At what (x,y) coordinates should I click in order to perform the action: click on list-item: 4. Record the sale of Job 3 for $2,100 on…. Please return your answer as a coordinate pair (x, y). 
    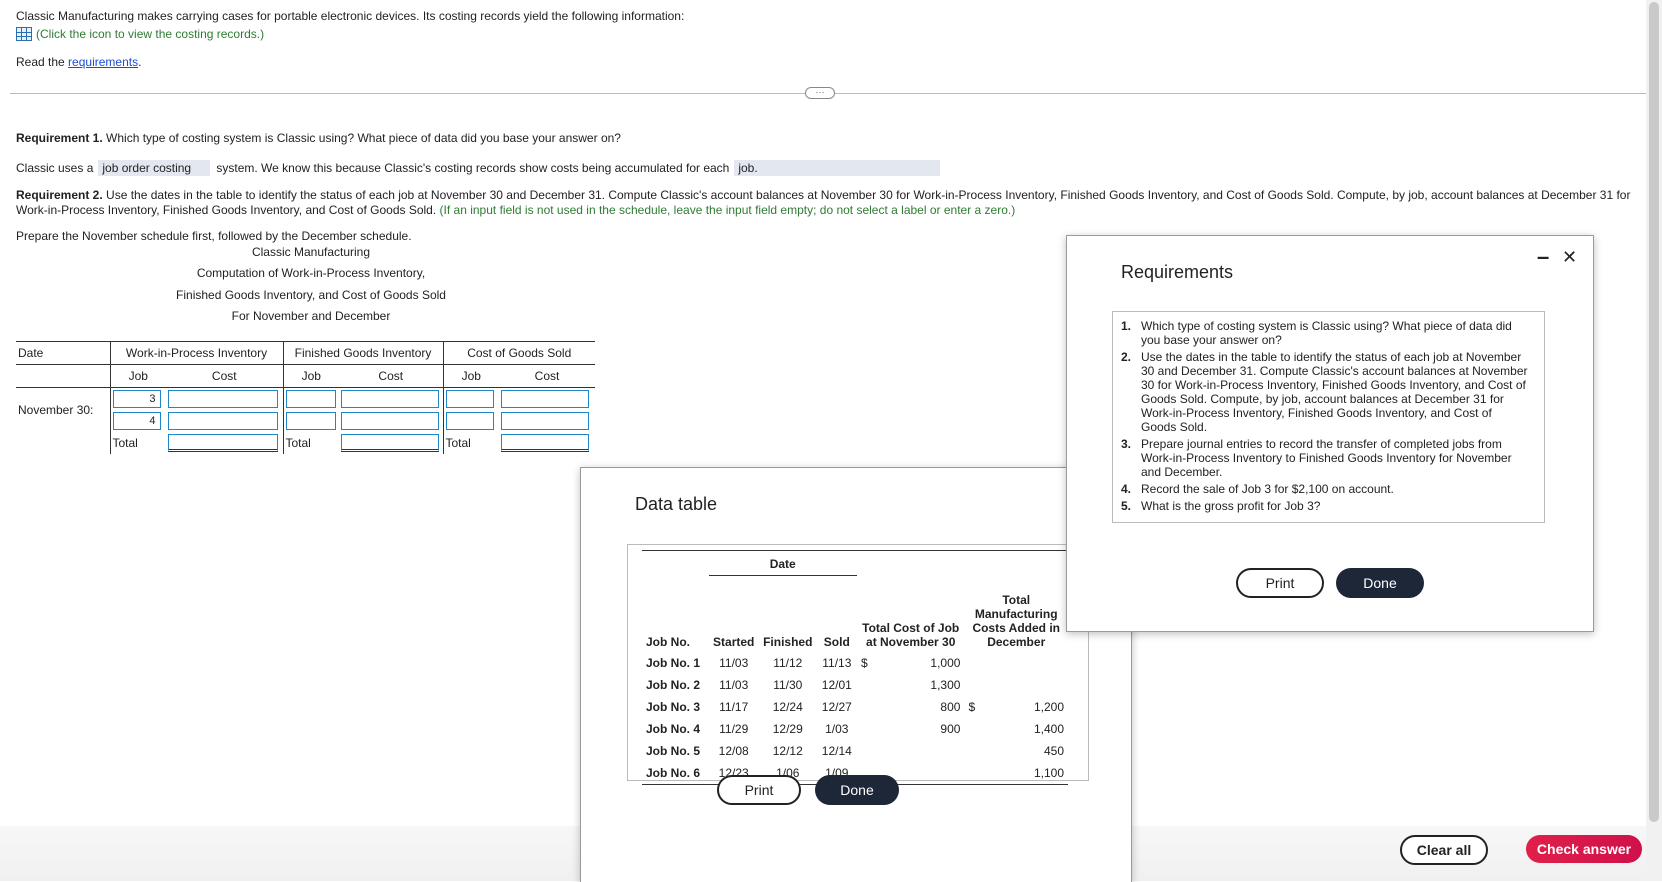
    Looking at the image, I should click on (1325, 489).